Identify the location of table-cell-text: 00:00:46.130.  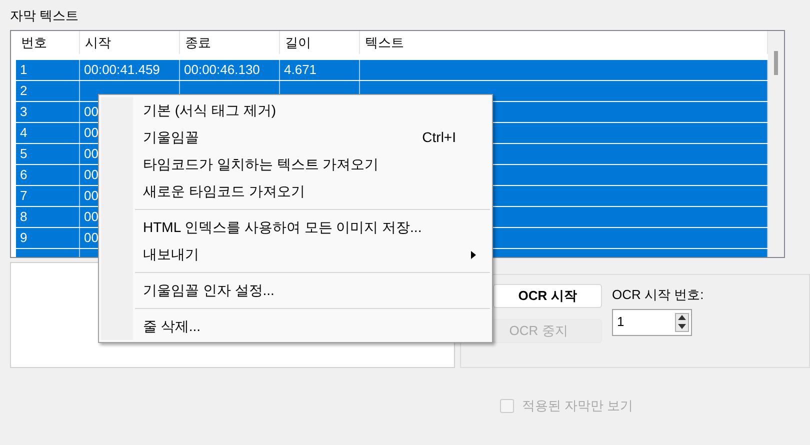
(222, 70).